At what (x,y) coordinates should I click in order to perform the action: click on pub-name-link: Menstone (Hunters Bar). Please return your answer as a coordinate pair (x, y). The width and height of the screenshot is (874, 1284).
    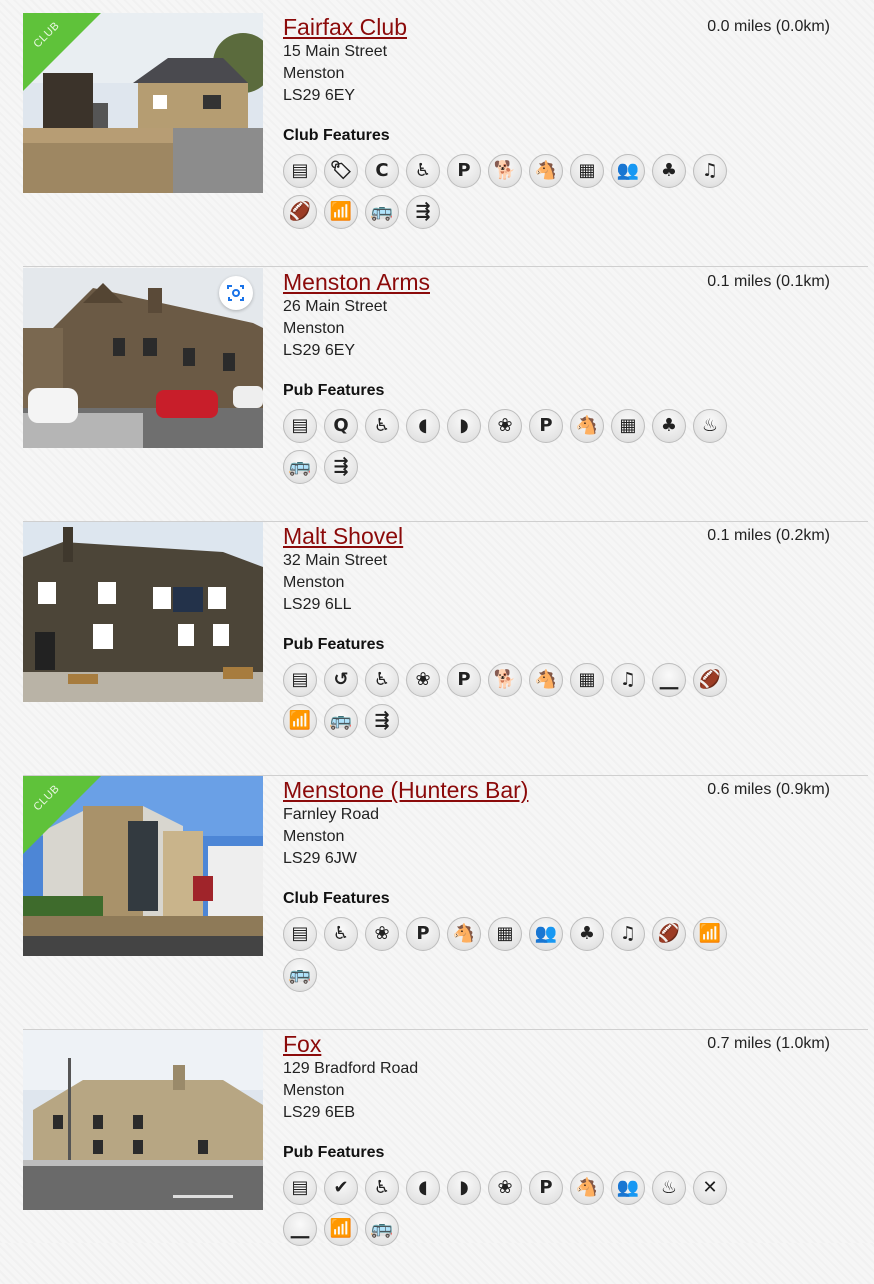
    Looking at the image, I should click on (405, 790).